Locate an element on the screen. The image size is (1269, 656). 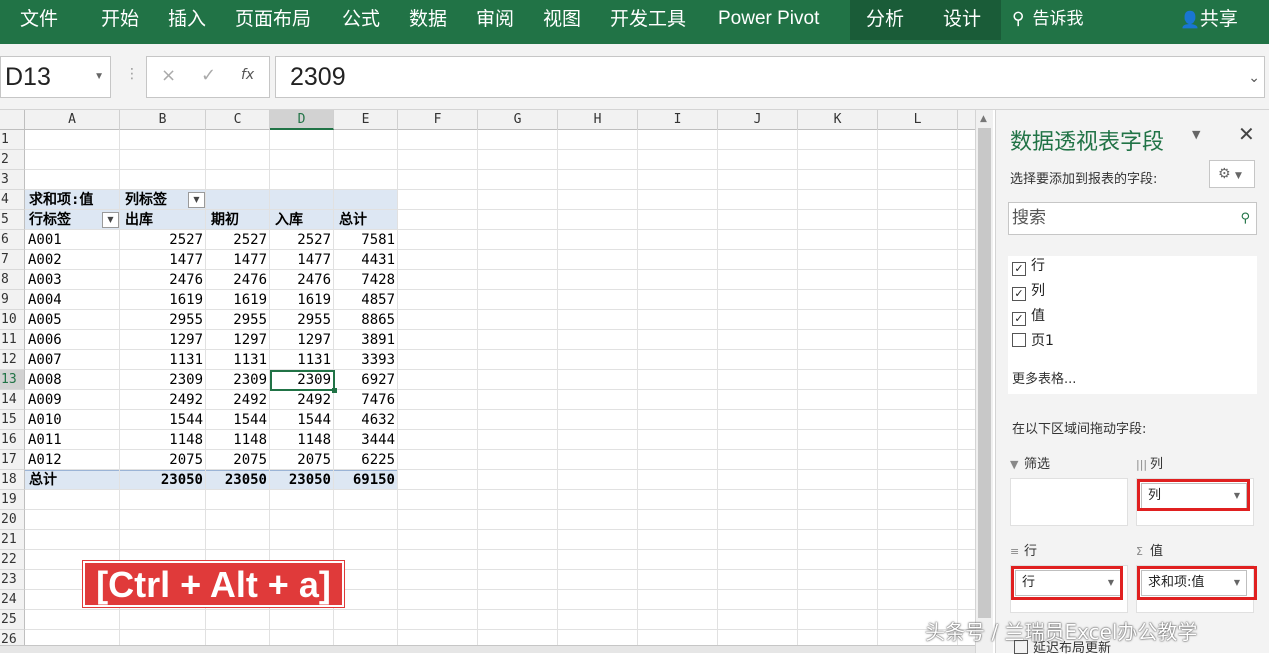
row-header-22: 22 is located at coordinates (12, 560).